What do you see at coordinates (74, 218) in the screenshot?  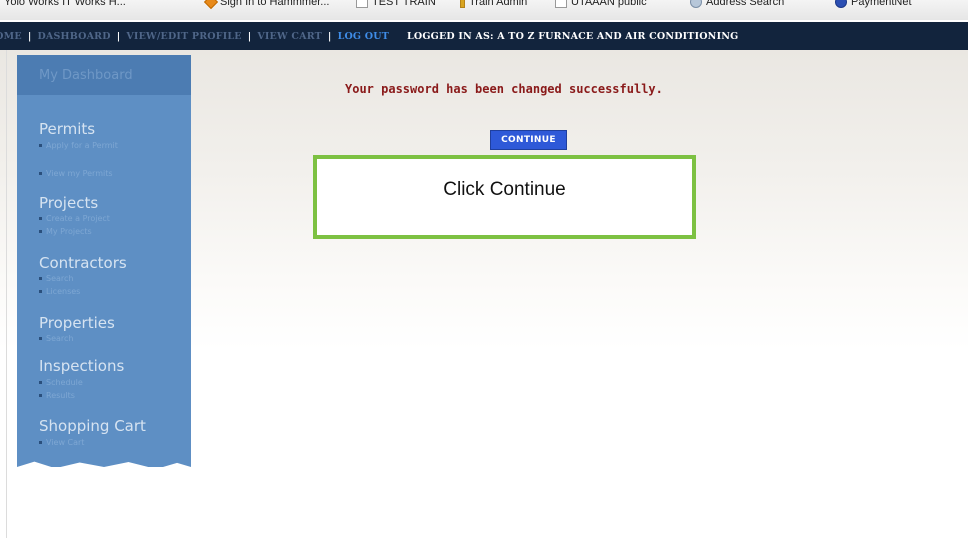 I see `sidebar-subitem: Create a Project` at bounding box center [74, 218].